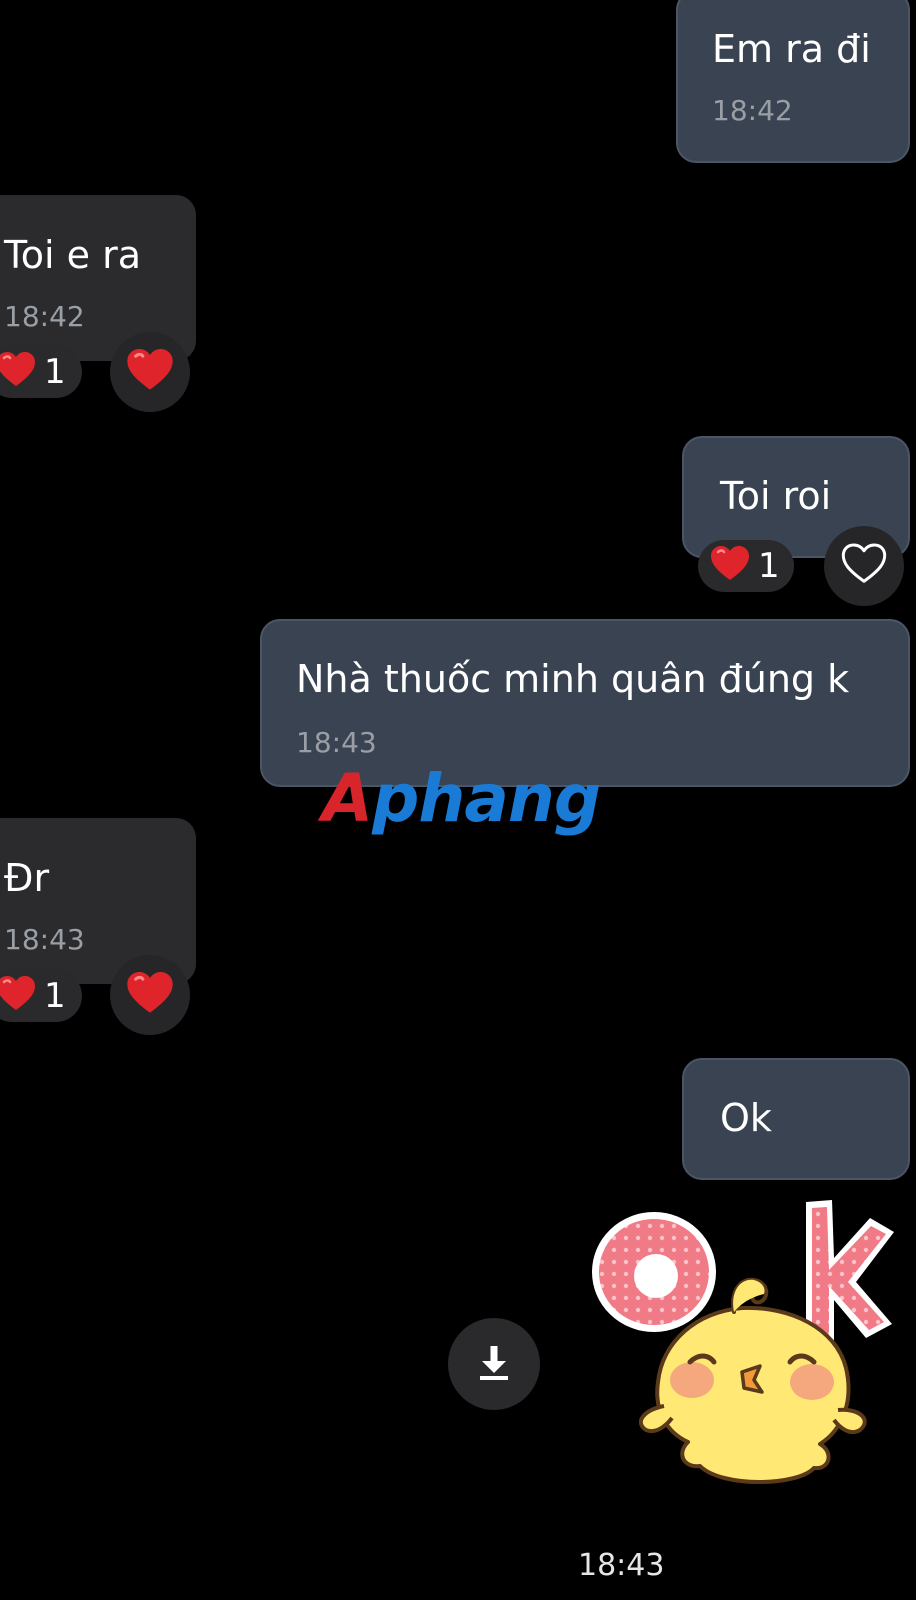 Image resolution: width=916 pixels, height=1600 pixels. I want to click on watermark-logo: Aphang, so click(461, 798).